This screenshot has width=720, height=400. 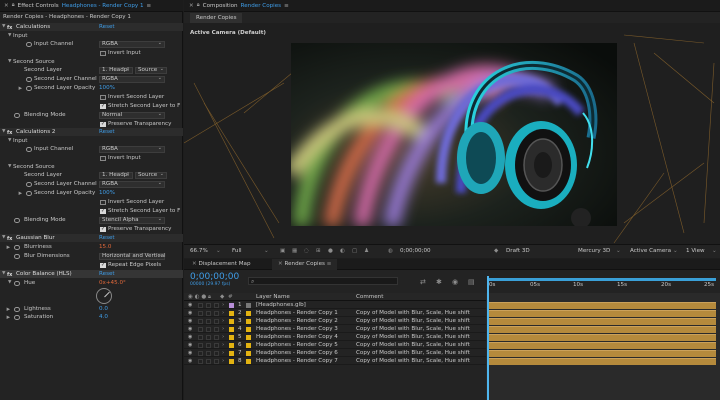 I want to click on grid-guides-icon: ⊞, so click(x=318, y=251).